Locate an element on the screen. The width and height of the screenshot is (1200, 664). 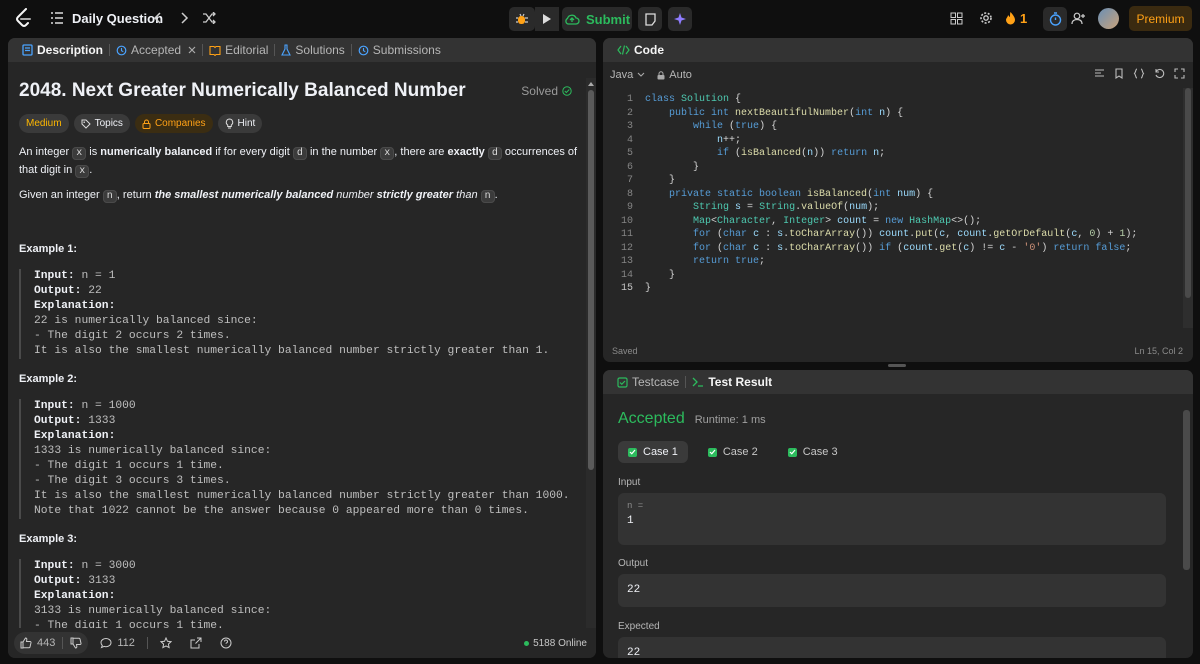
tab-submissions: Submissions is located at coordinates (399, 50).